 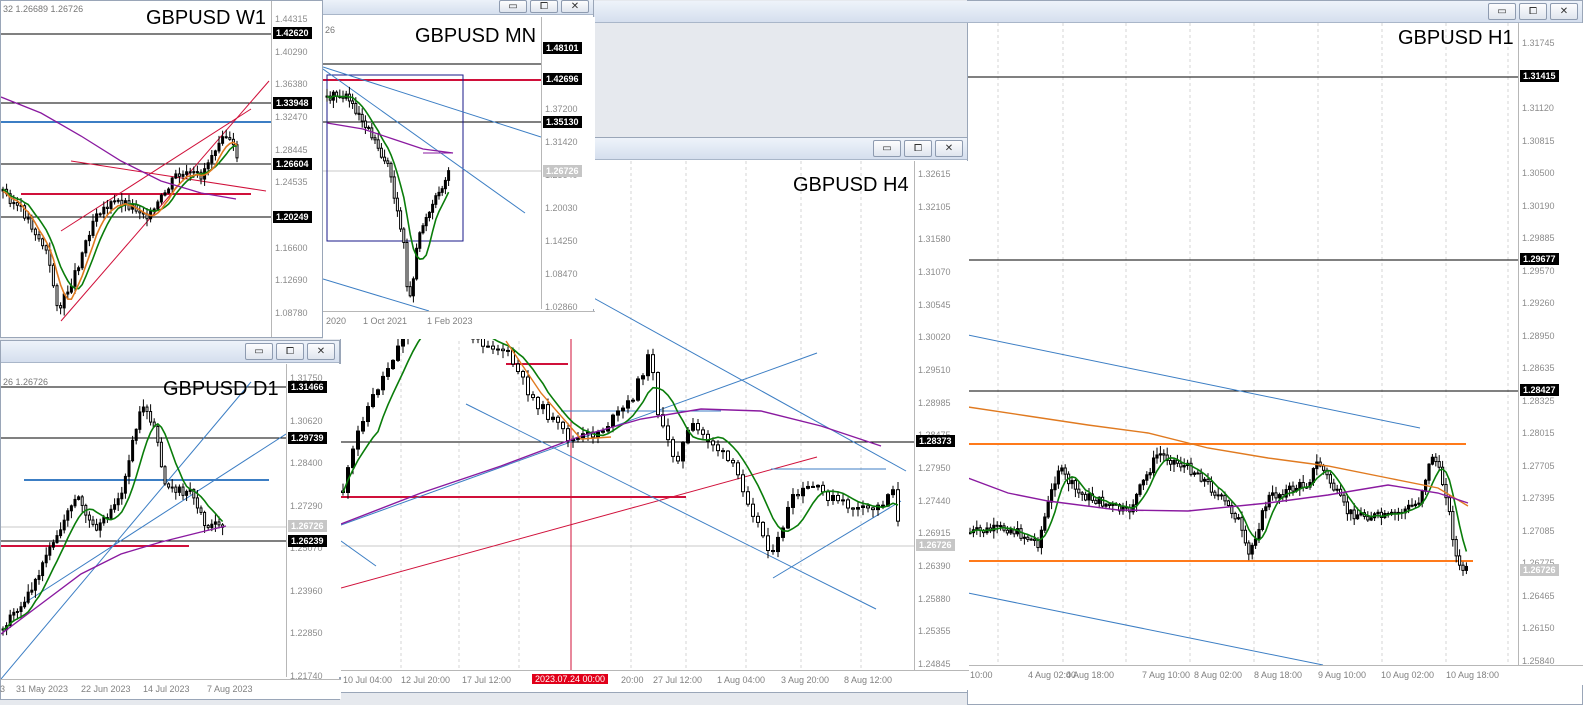 What do you see at coordinates (1538, 205) in the screenshot?
I see `price-tick: 1.30190` at bounding box center [1538, 205].